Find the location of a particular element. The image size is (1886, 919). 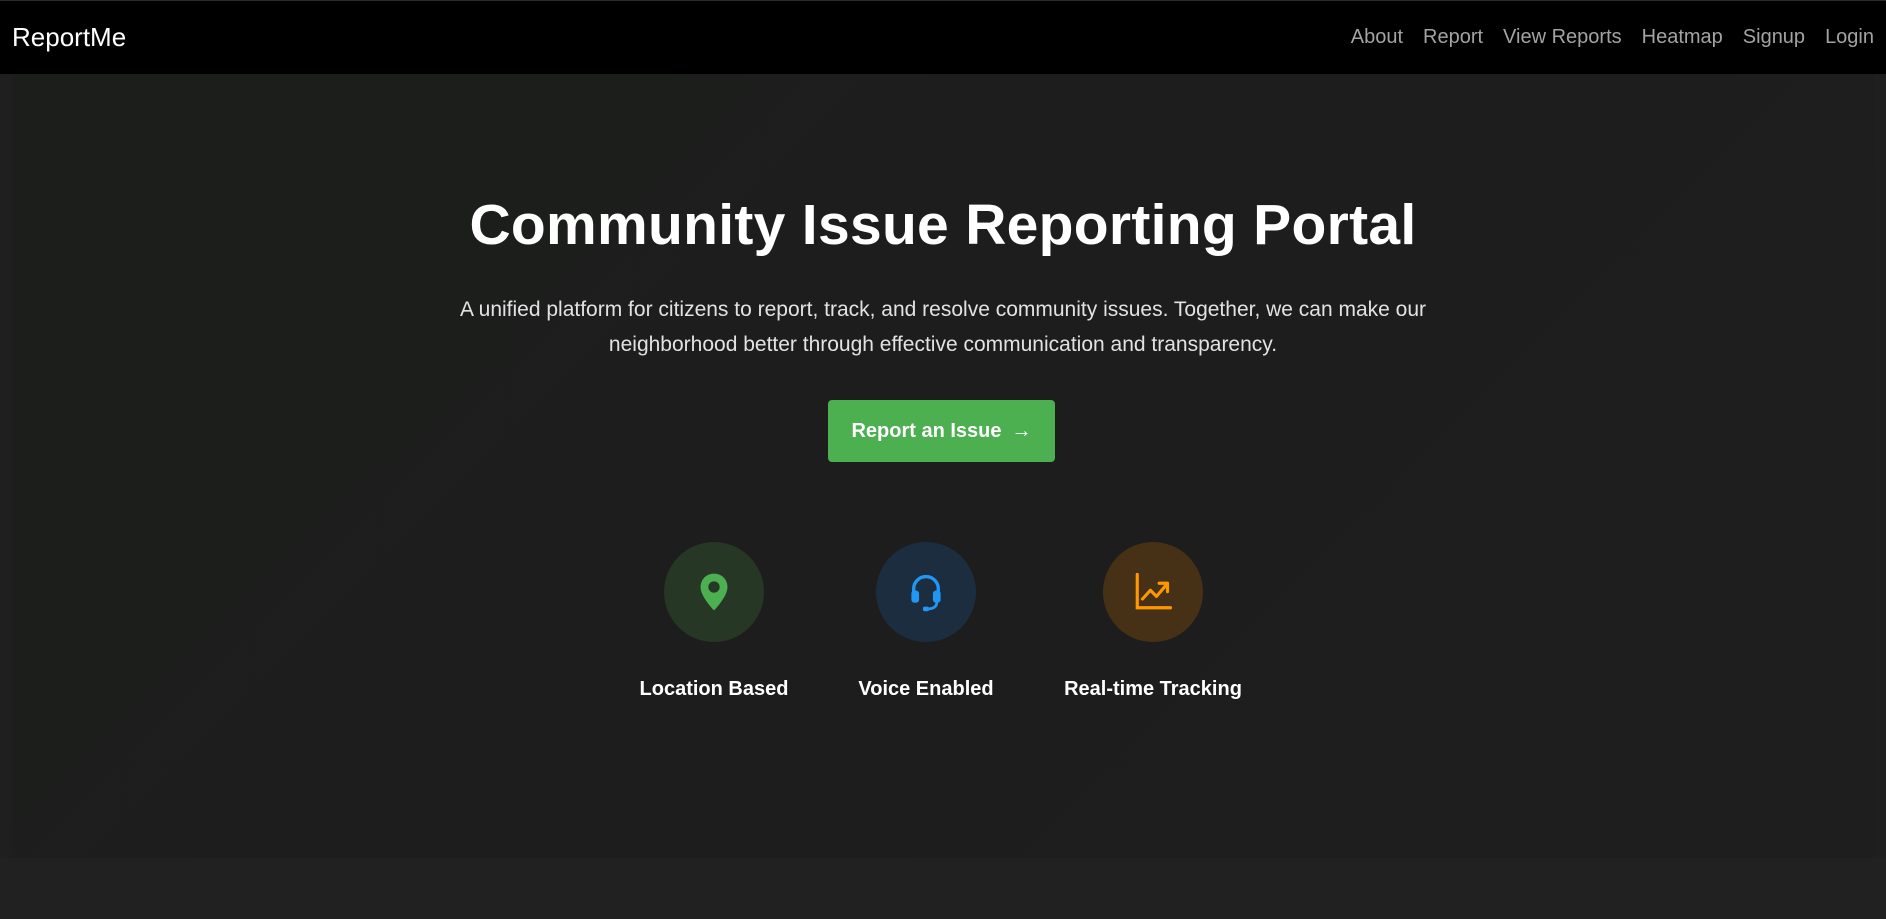

trending-chart-icon is located at coordinates (1154, 591).